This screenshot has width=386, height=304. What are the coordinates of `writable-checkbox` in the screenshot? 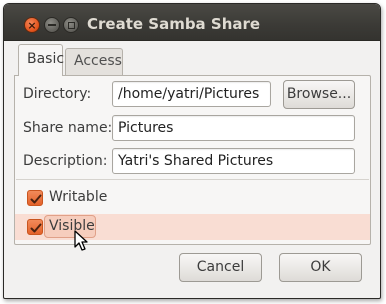 It's located at (35, 198).